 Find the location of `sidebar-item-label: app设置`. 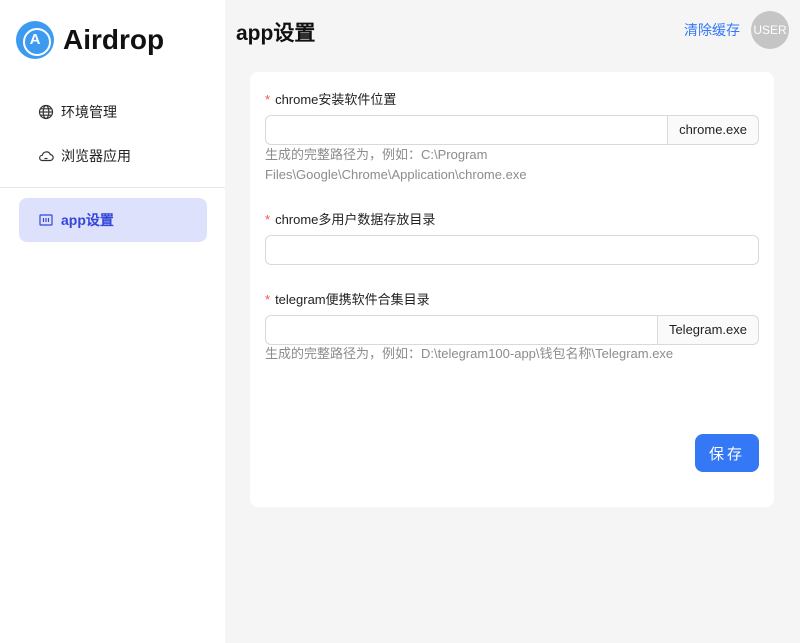

sidebar-item-label: app设置 is located at coordinates (87, 220).